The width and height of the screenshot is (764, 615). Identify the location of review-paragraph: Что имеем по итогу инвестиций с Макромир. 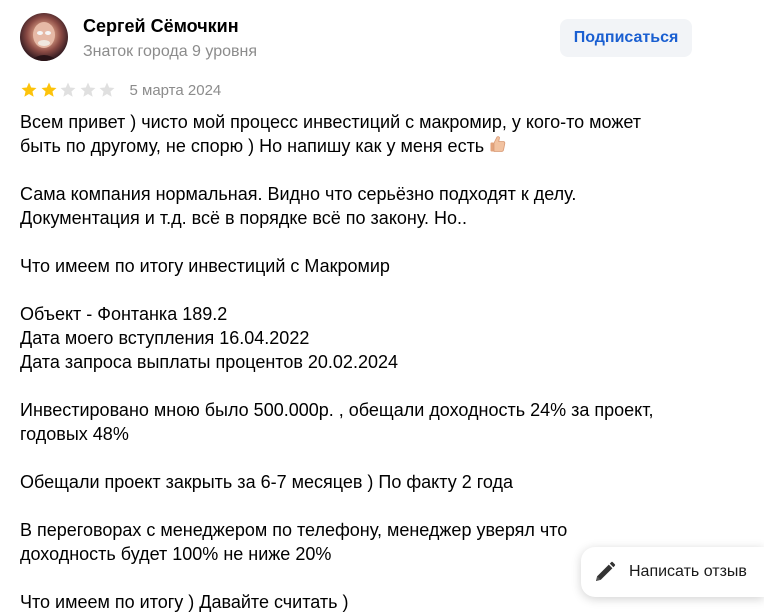
(370, 266).